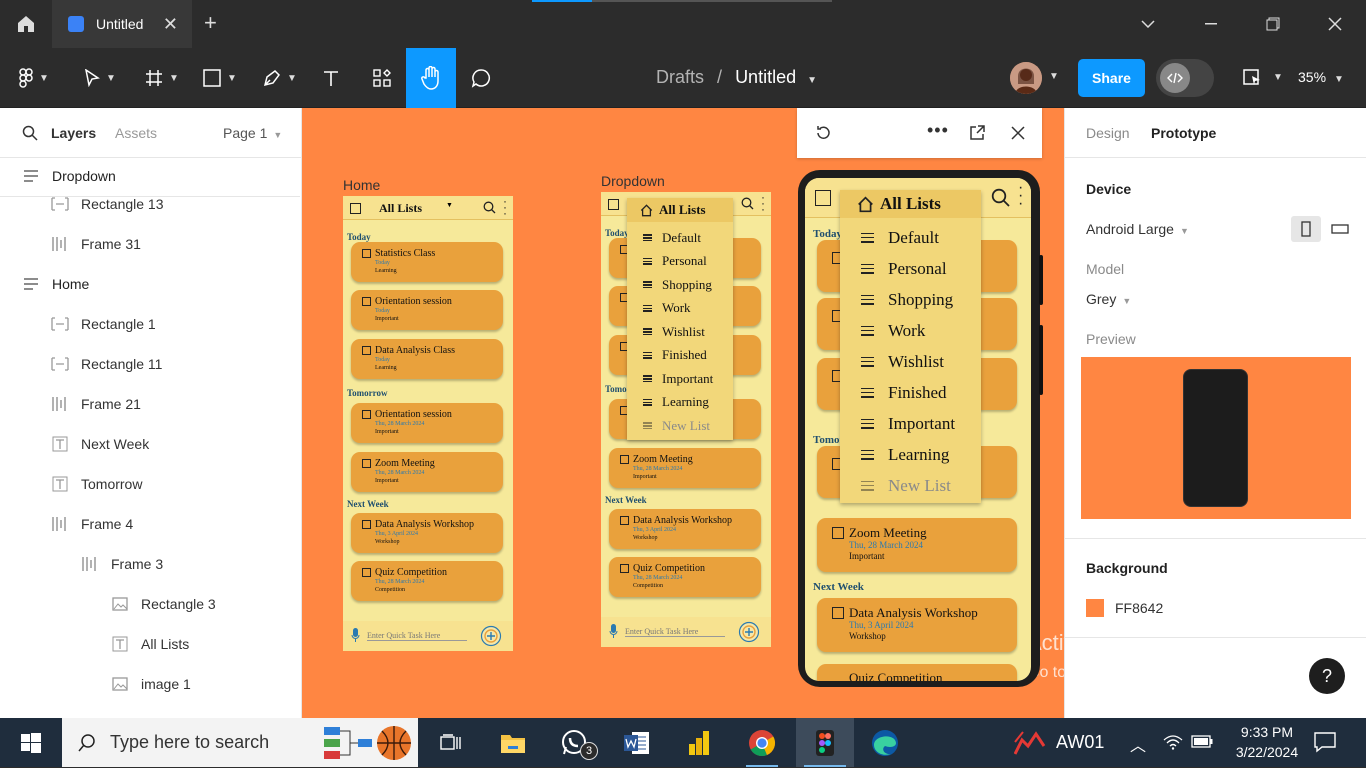  What do you see at coordinates (1183, 133) in the screenshot?
I see `tab-prototype: Prototype` at bounding box center [1183, 133].